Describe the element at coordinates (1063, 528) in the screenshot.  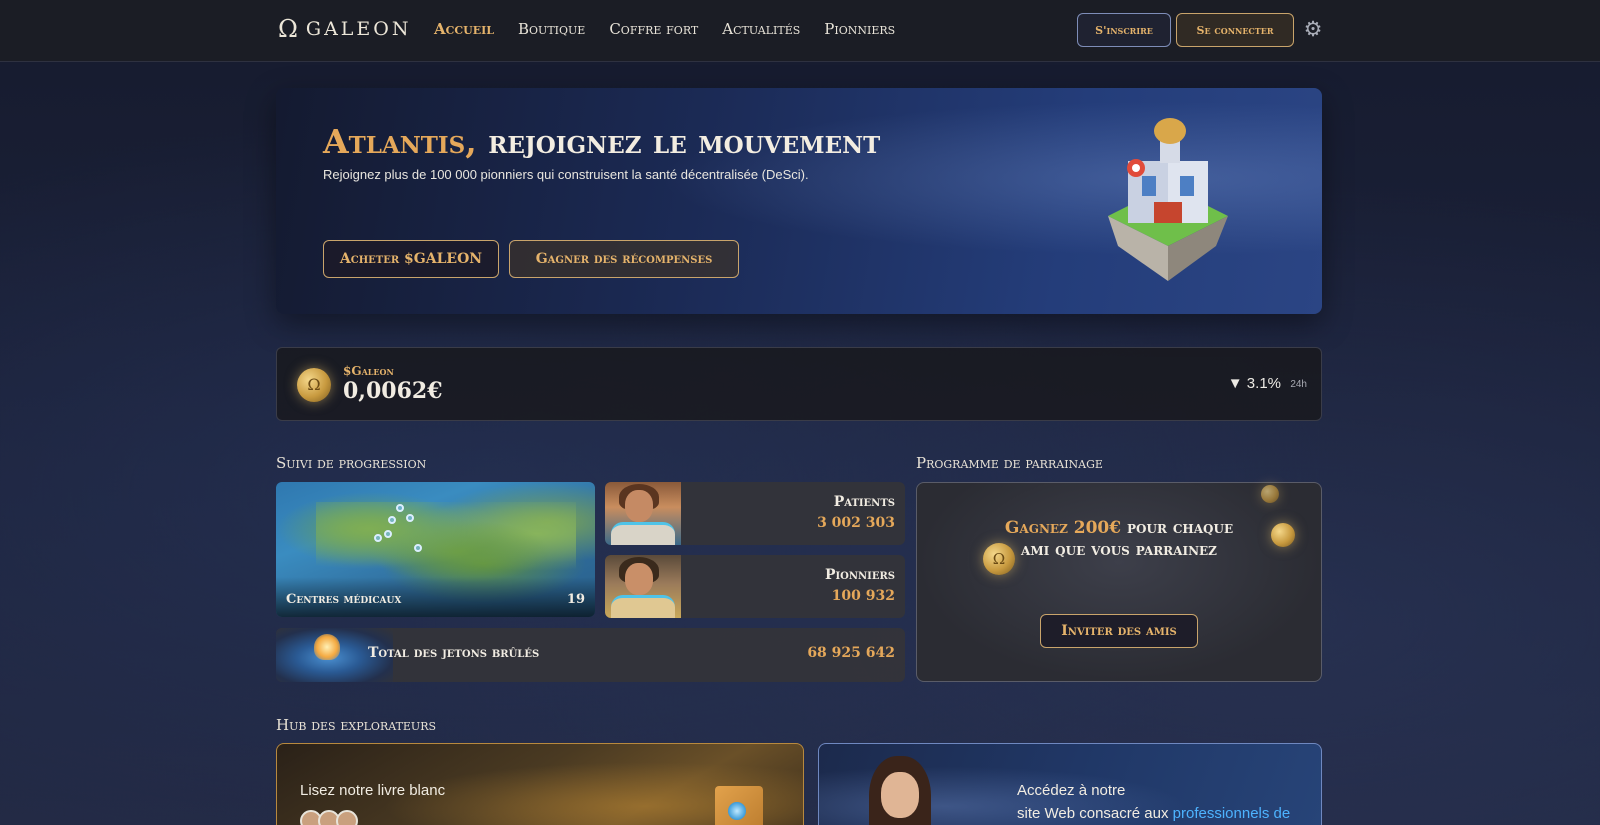
I see `referral-amount: Gagnez 200€` at that location.